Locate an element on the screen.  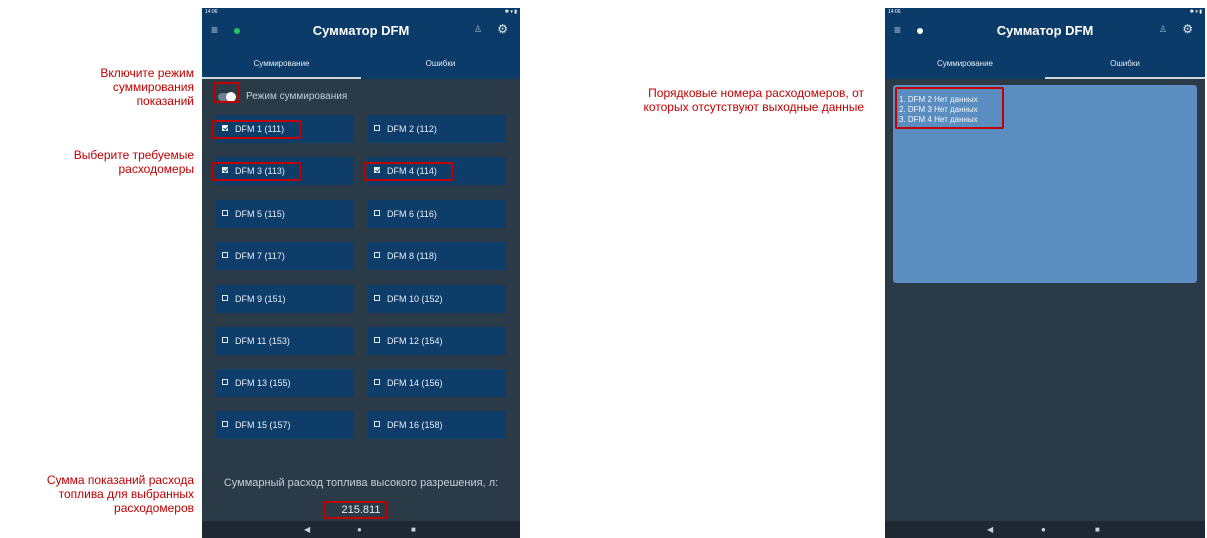
highlight-toggle is located at coordinates (226, 92).